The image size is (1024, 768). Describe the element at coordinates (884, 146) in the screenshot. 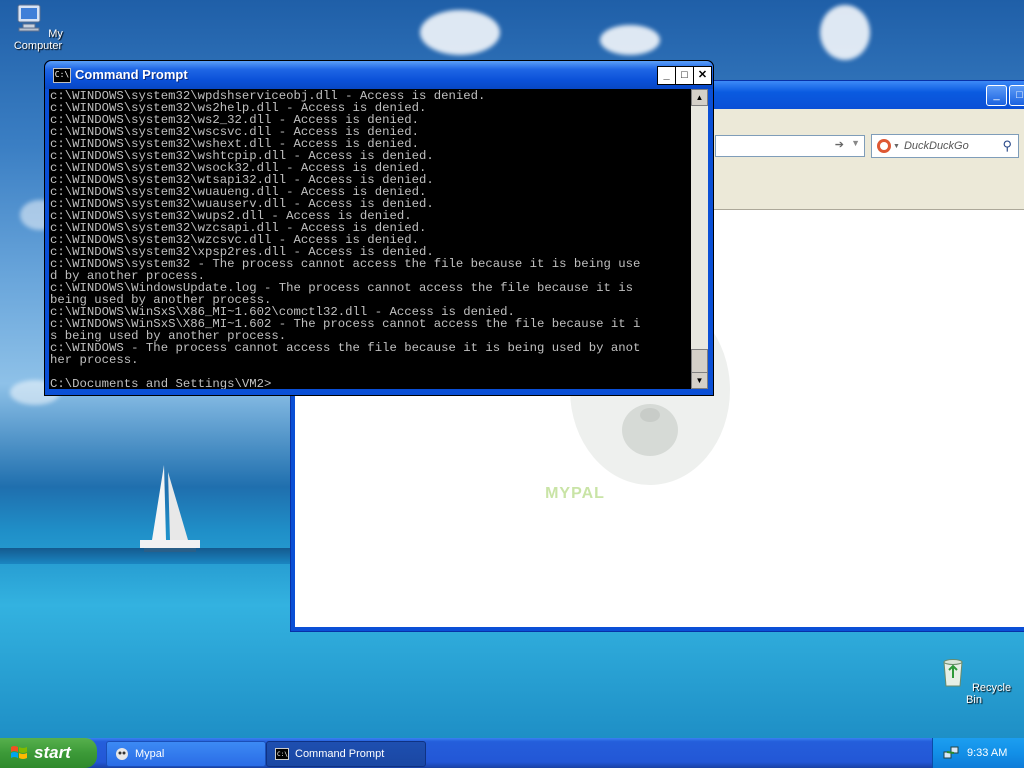

I see `duckduckgo-icon` at that location.